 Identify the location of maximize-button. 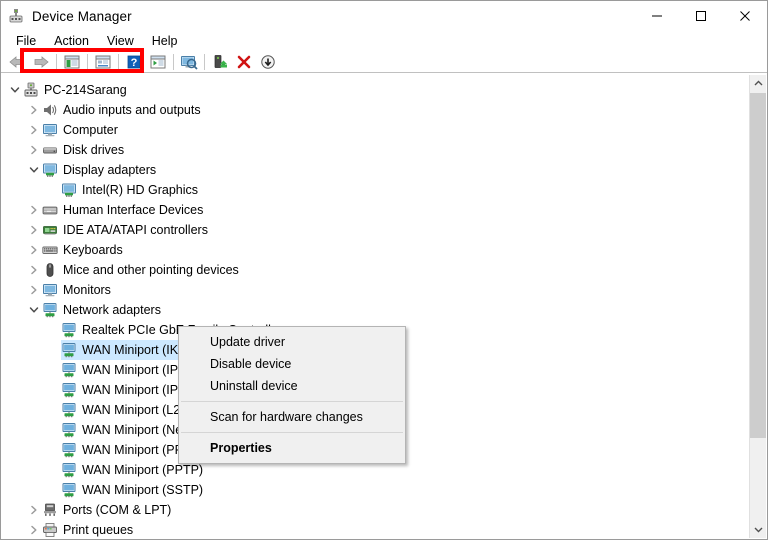
(701, 16).